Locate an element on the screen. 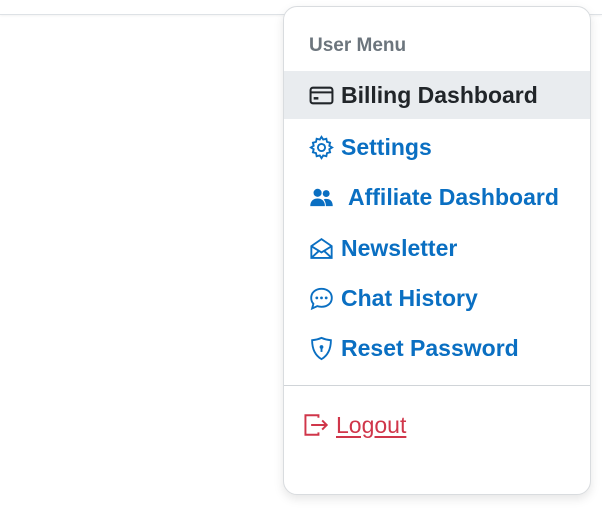 This screenshot has height=515, width=602. menu-item-affiliate-dashboard: Affiliate Dashboard is located at coordinates (437, 197).